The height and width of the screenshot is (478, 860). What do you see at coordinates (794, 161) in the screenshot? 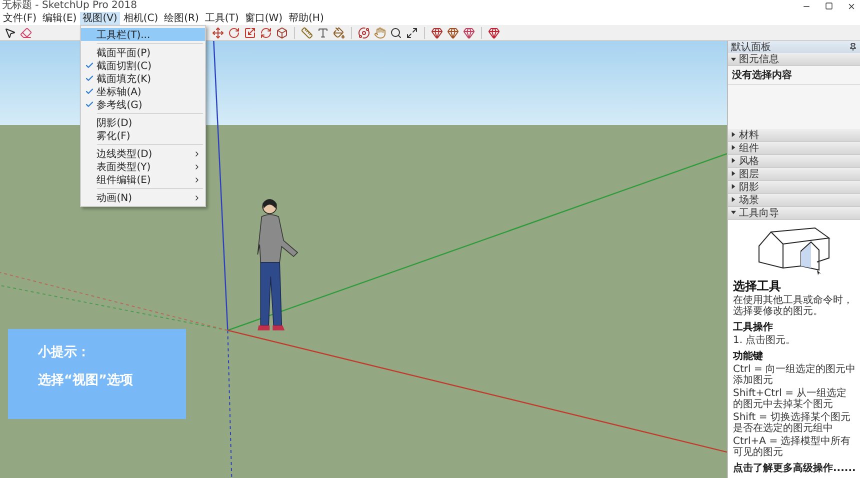
I see `tray-section-header: 风格` at bounding box center [794, 161].